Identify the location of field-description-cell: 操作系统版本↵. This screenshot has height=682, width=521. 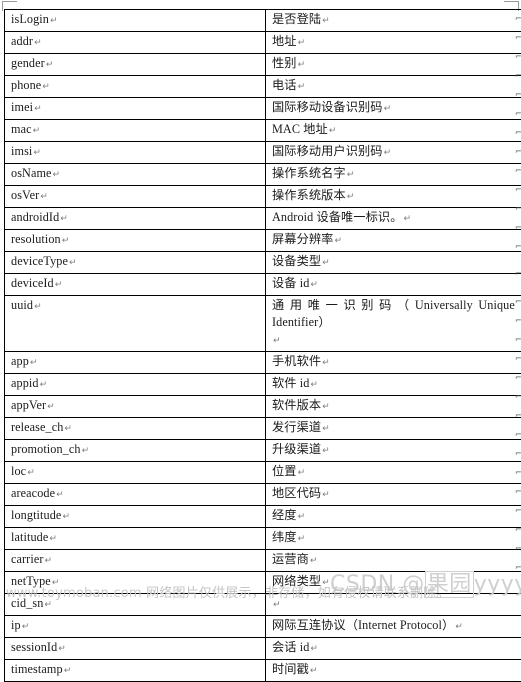
(393, 197).